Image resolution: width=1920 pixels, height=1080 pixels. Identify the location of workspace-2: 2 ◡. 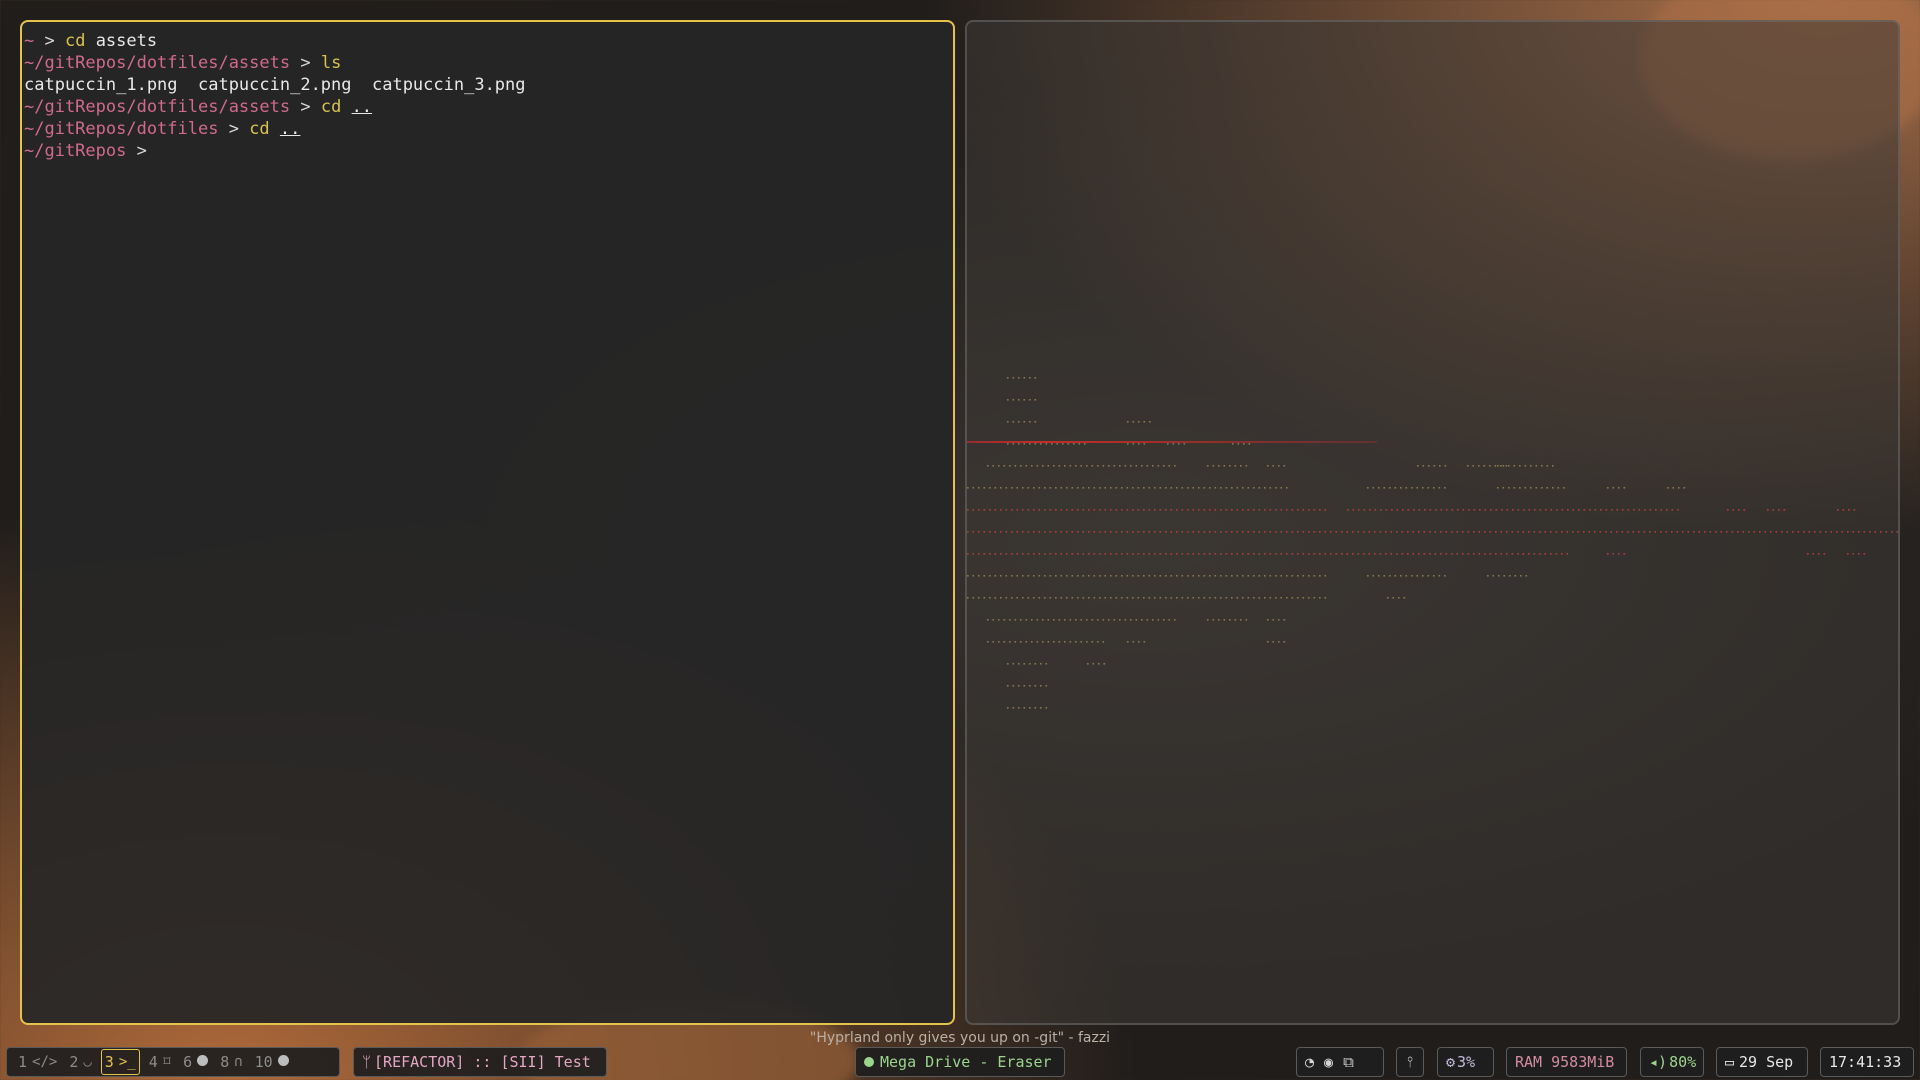
(80, 1062).